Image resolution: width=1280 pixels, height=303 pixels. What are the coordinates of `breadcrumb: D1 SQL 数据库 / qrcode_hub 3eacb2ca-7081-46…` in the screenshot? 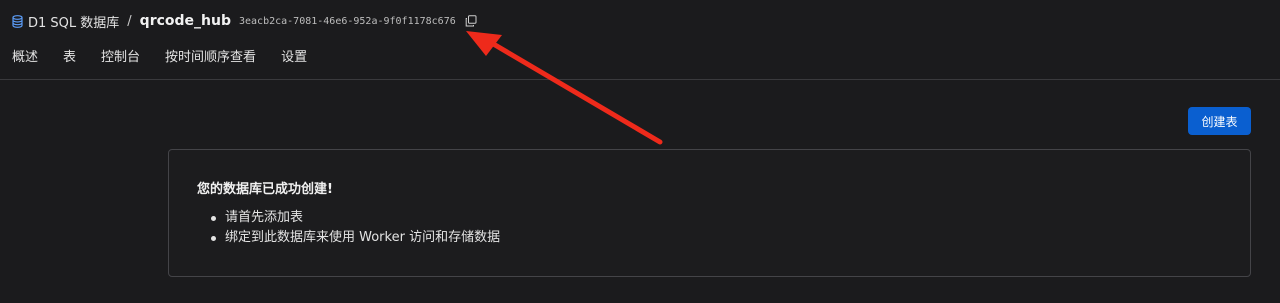 It's located at (245, 21).